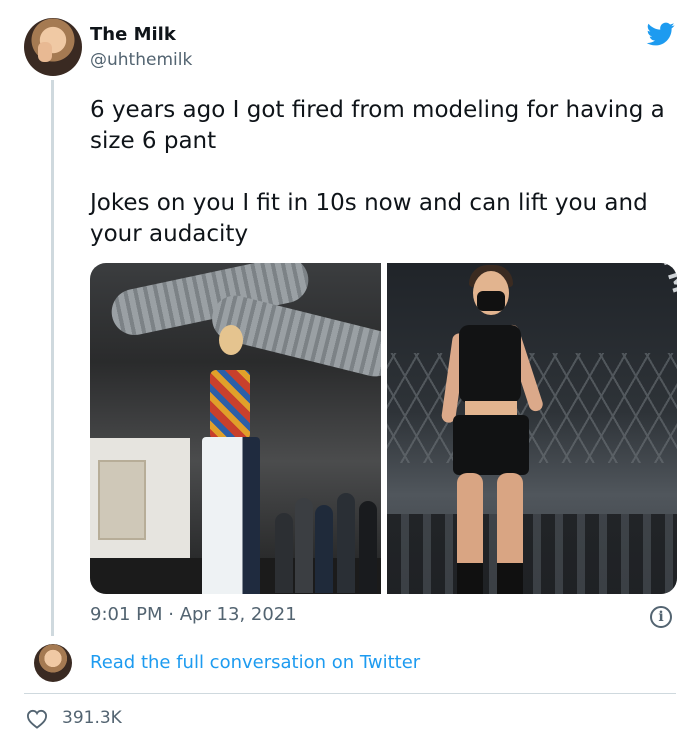 The height and width of the screenshot is (747, 700). What do you see at coordinates (45, 52) in the screenshot?
I see `avatar-hand` at bounding box center [45, 52].